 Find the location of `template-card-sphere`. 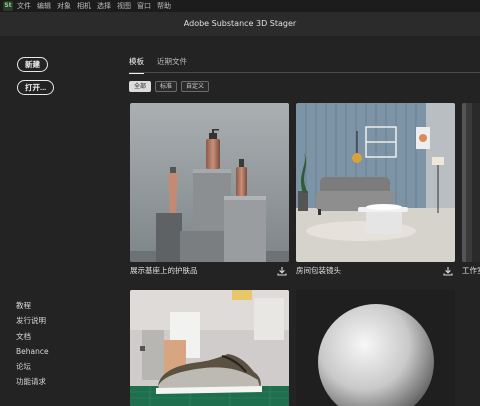

template-card-sphere is located at coordinates (375, 348).